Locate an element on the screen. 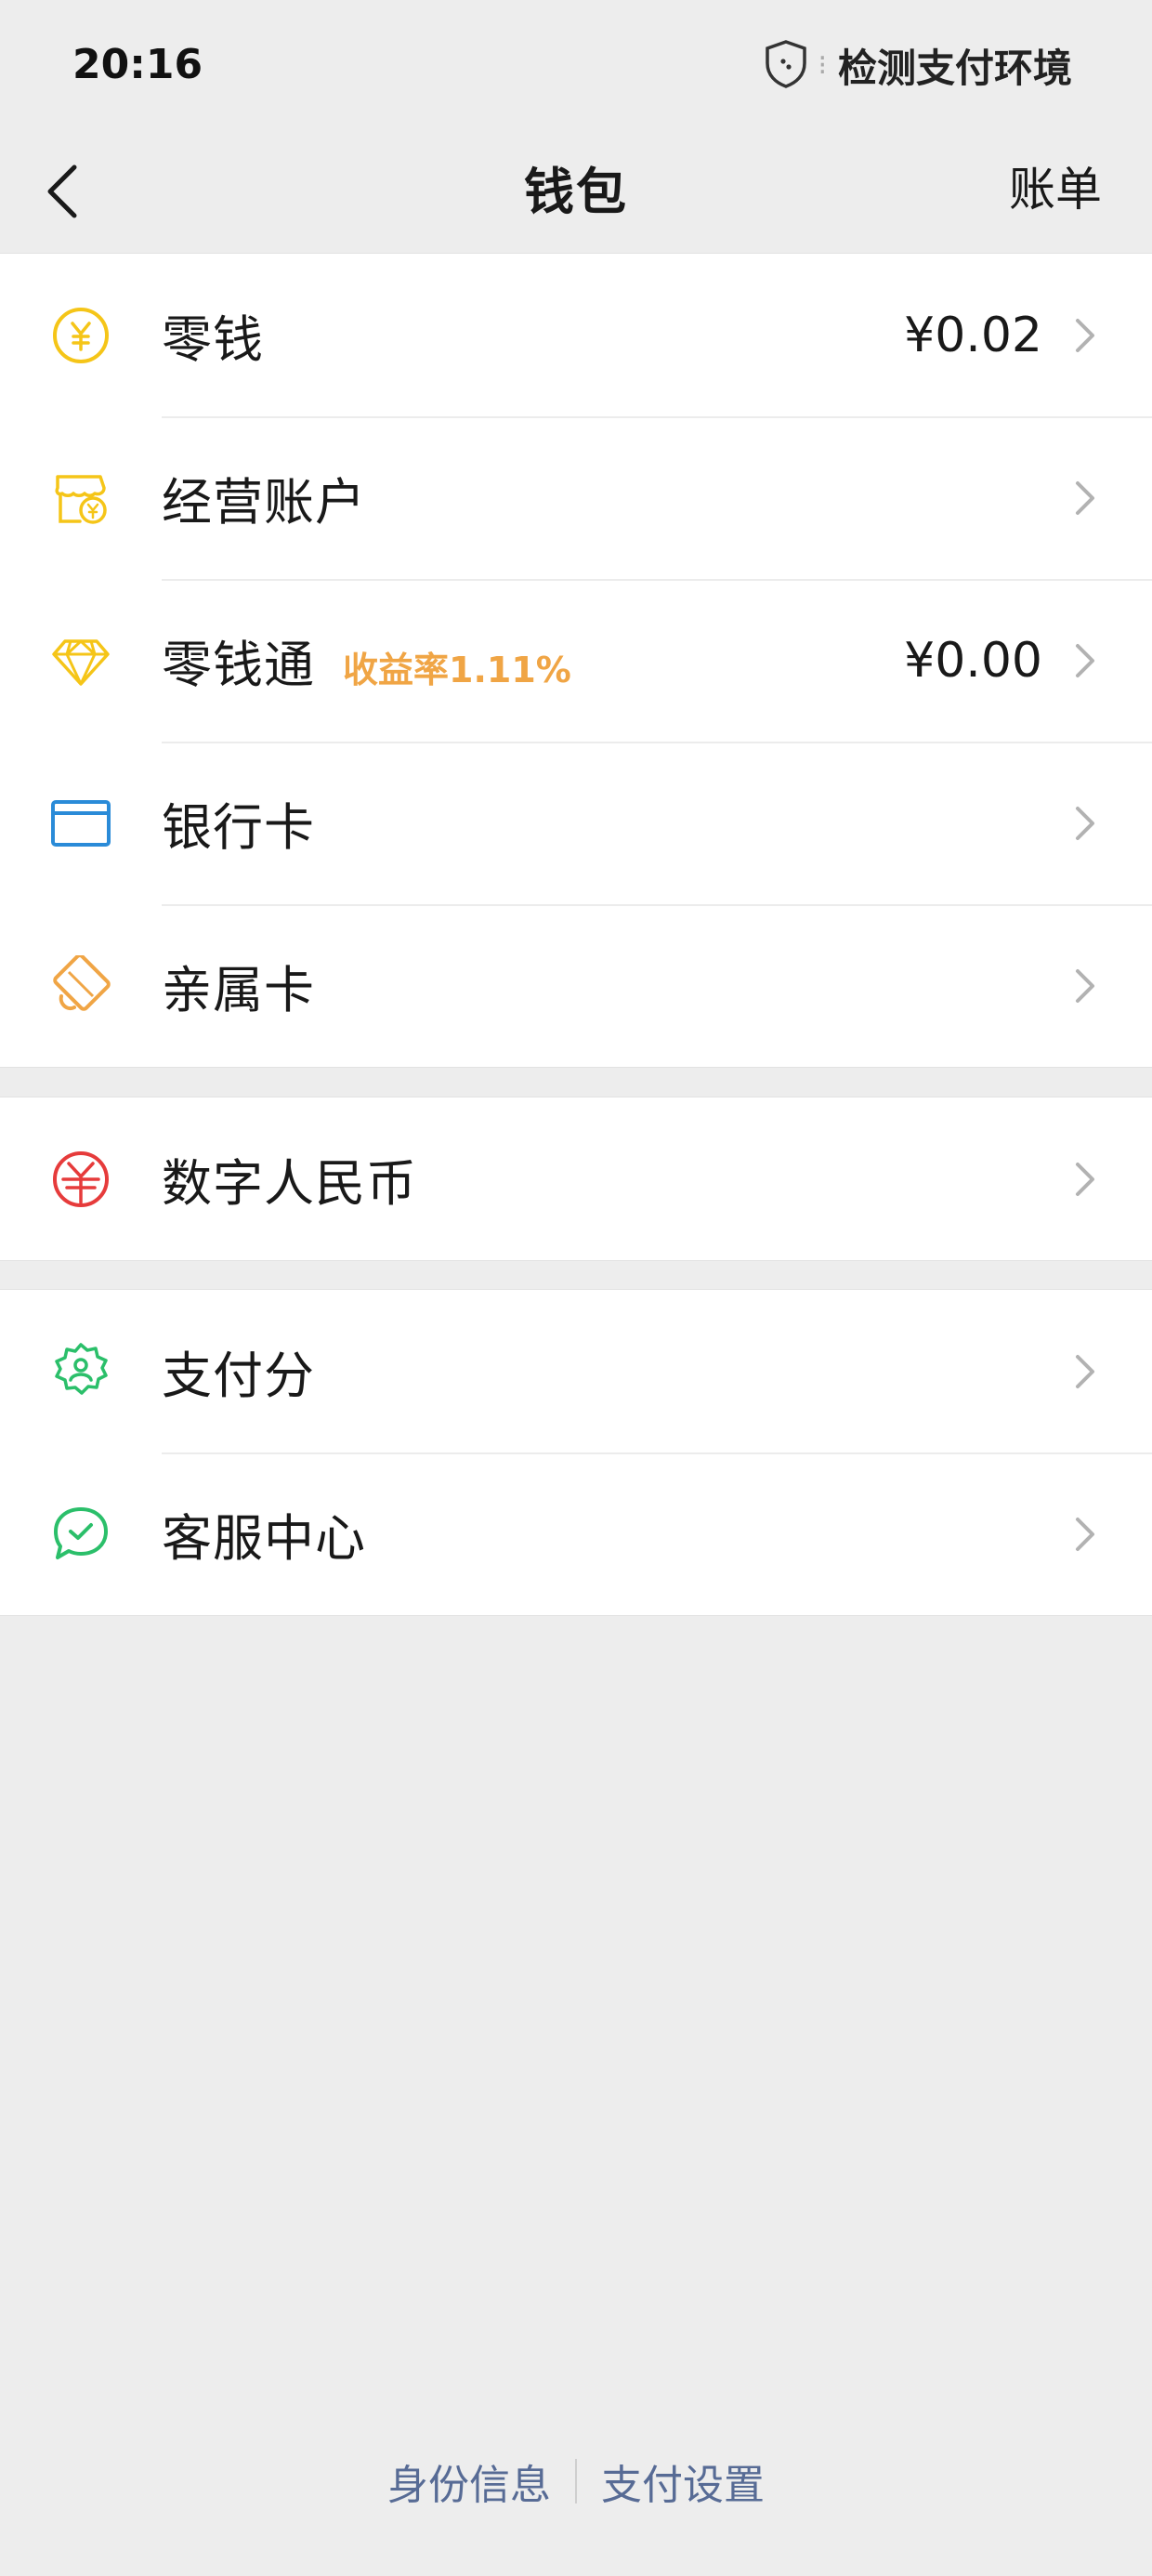  wallet-item-label: 数字人民币 is located at coordinates (289, 1183).